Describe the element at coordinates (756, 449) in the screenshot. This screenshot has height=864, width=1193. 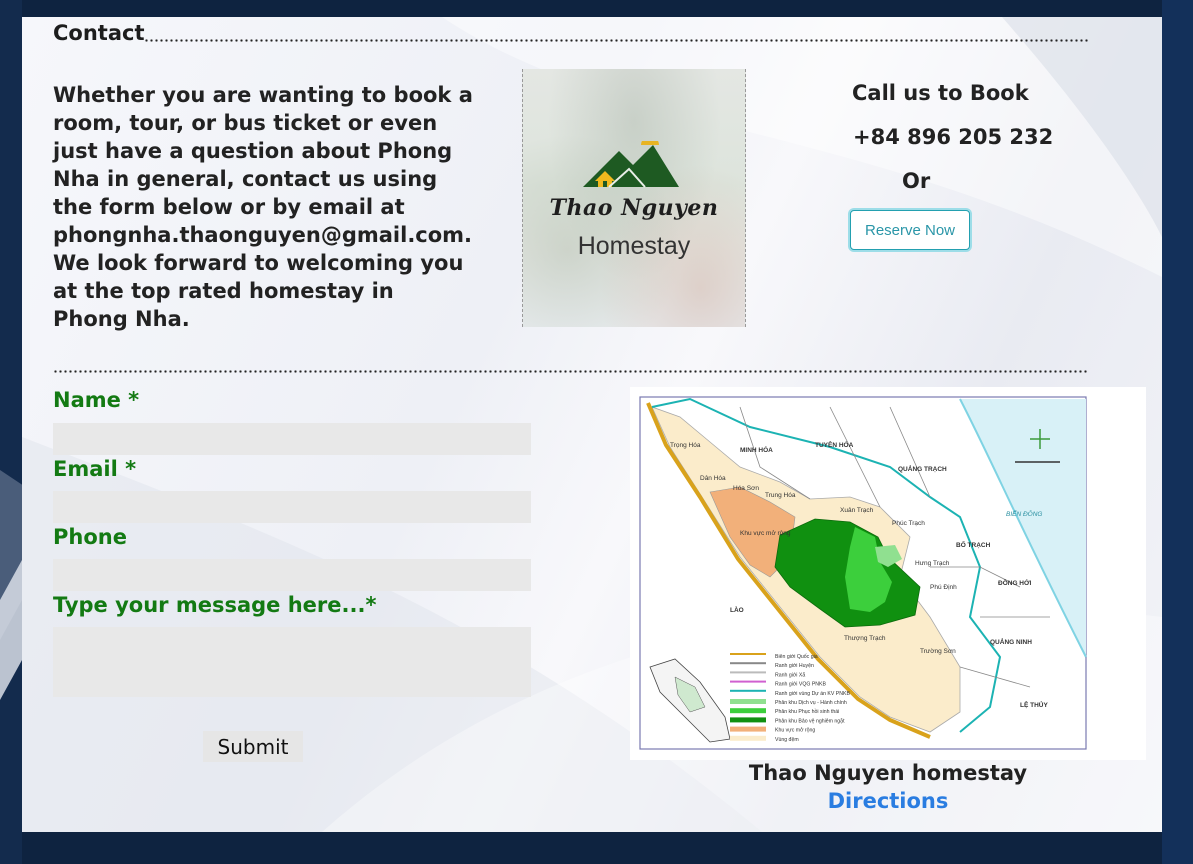
I see `map-label: MINH HÓA` at that location.